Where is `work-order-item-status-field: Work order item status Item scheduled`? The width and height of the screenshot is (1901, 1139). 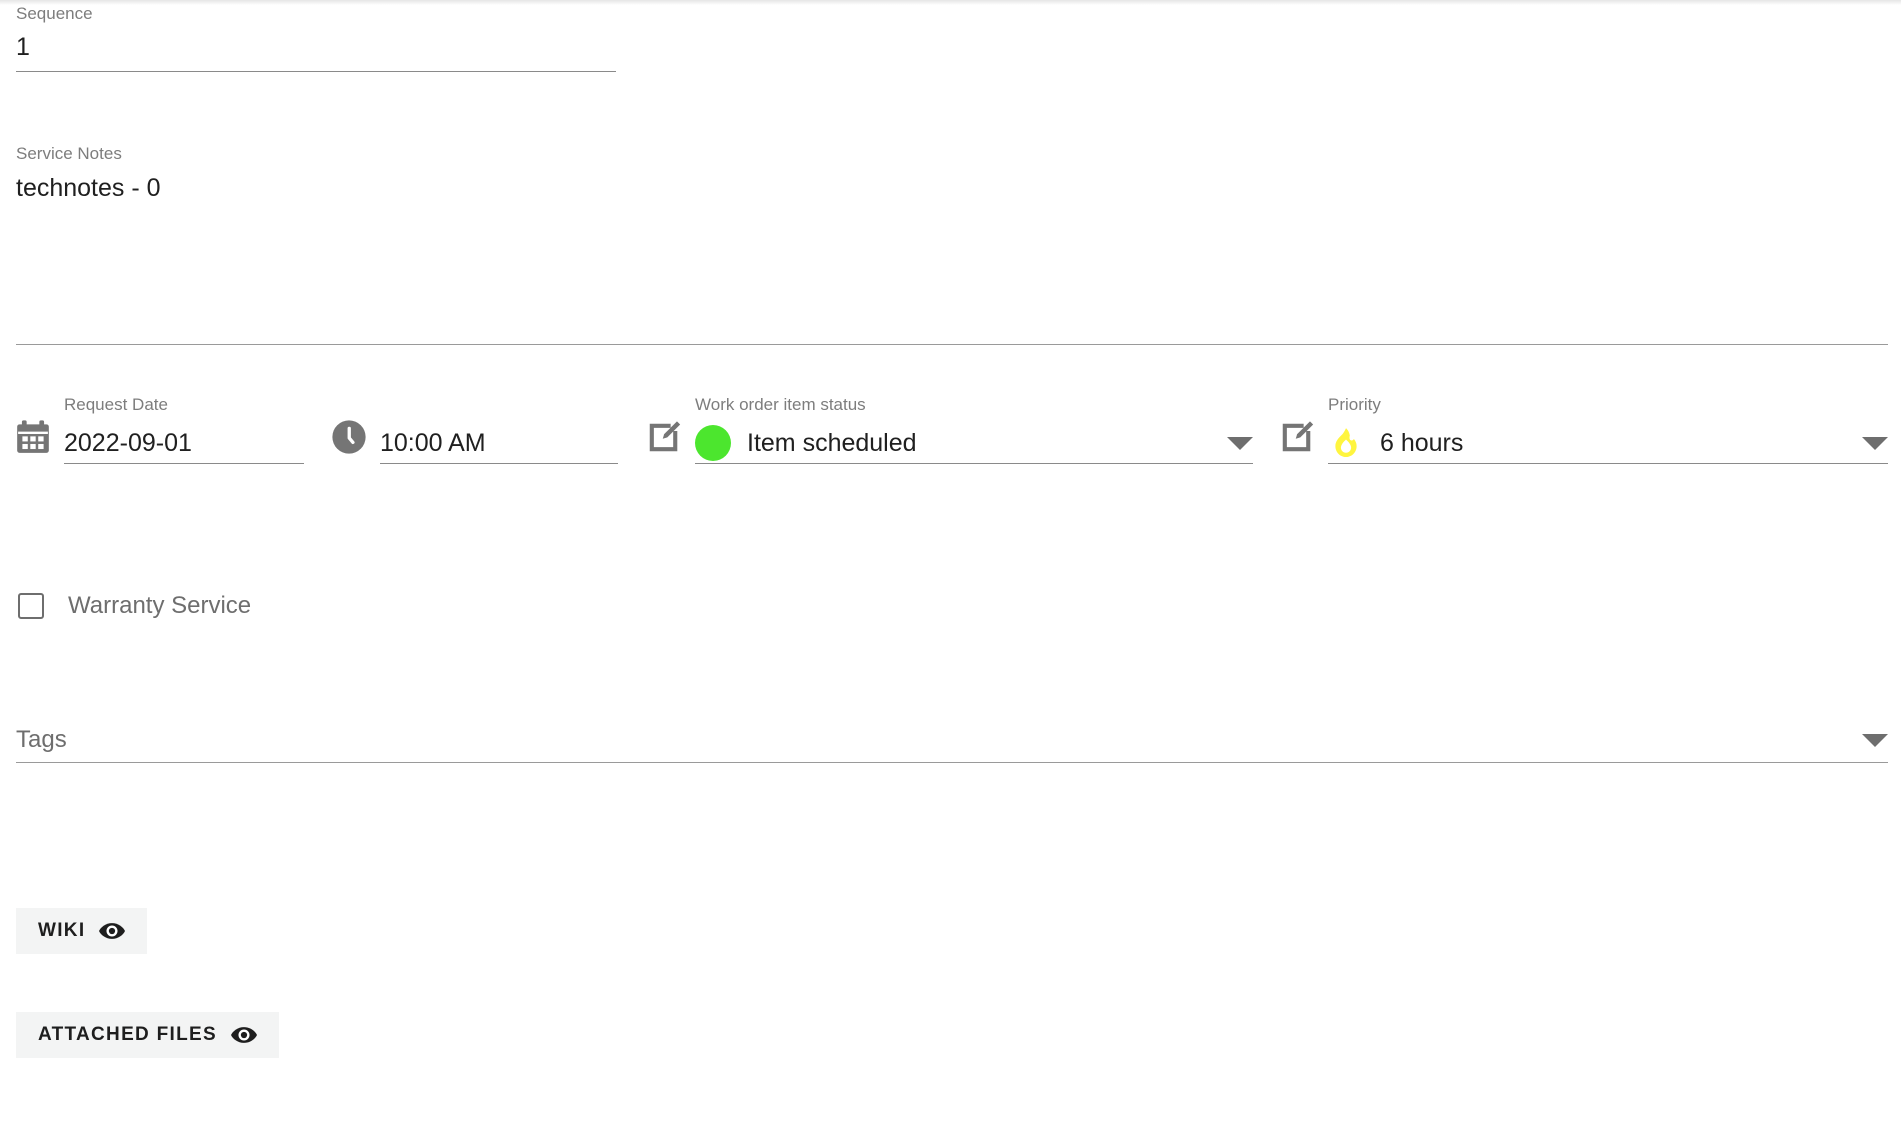 work-order-item-status-field: Work order item status Item scheduled is located at coordinates (949, 429).